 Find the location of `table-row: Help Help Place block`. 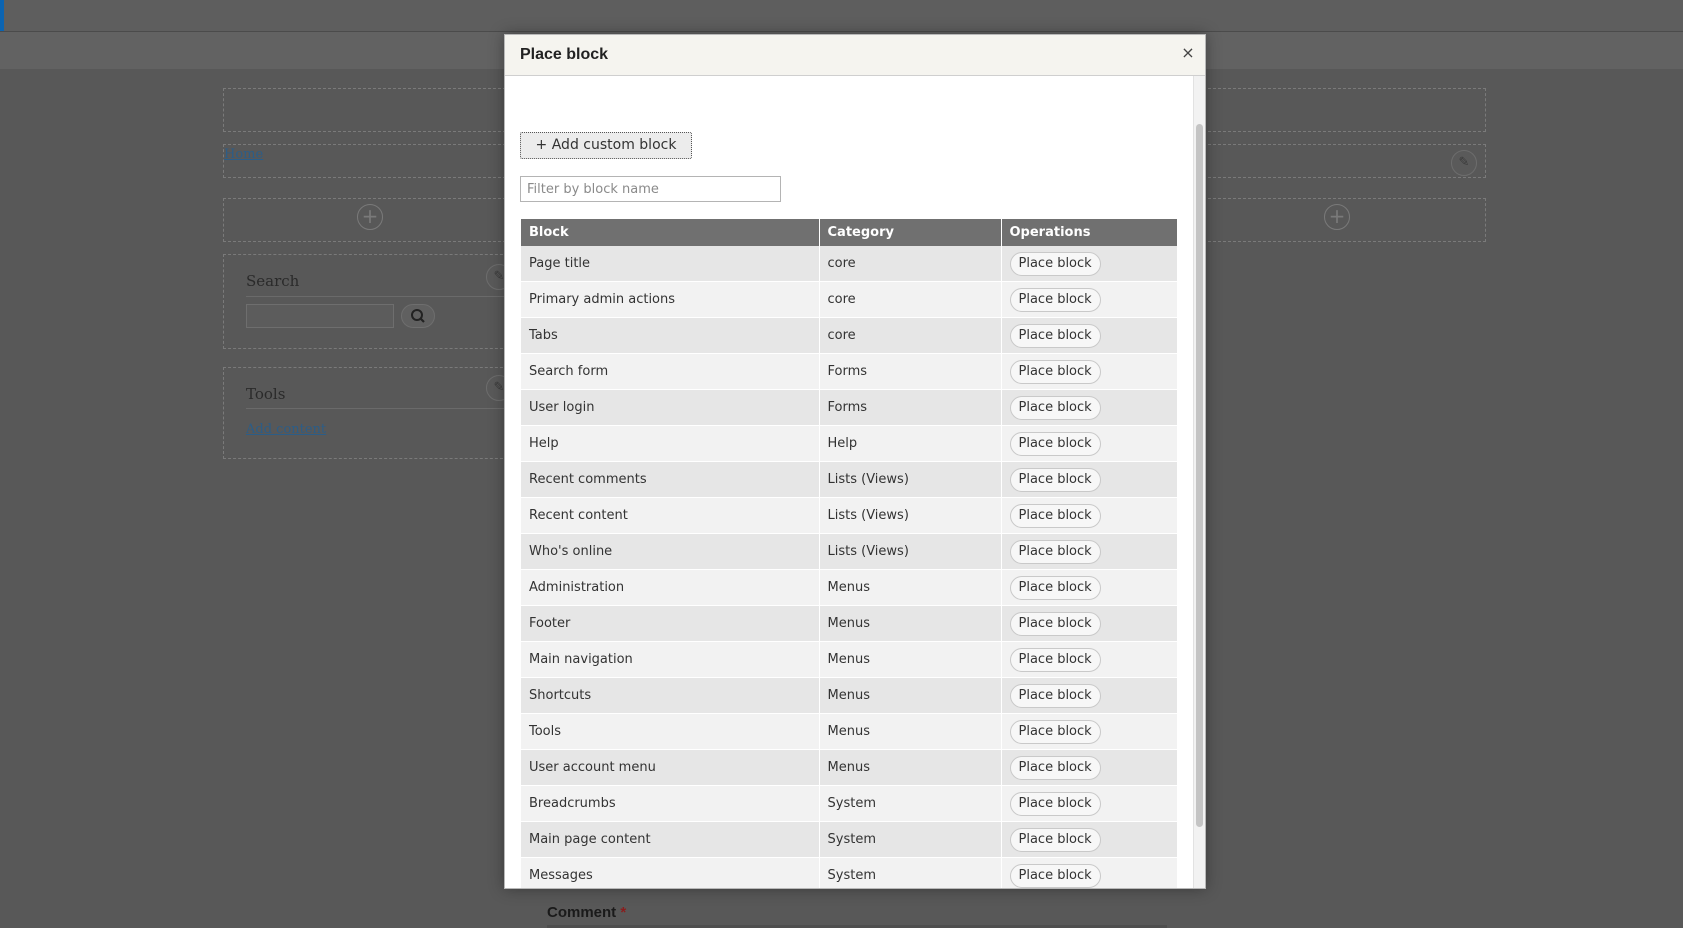

table-row: Help Help Place block is located at coordinates (849, 443).